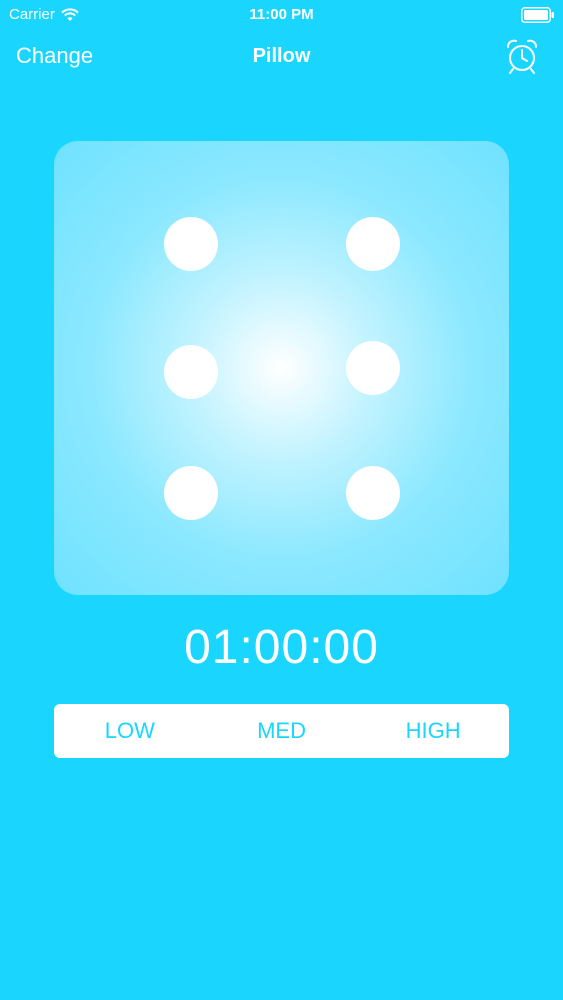 This screenshot has width=563, height=1000. I want to click on status-bar: Carrier 11:00 PM, so click(281, 15).